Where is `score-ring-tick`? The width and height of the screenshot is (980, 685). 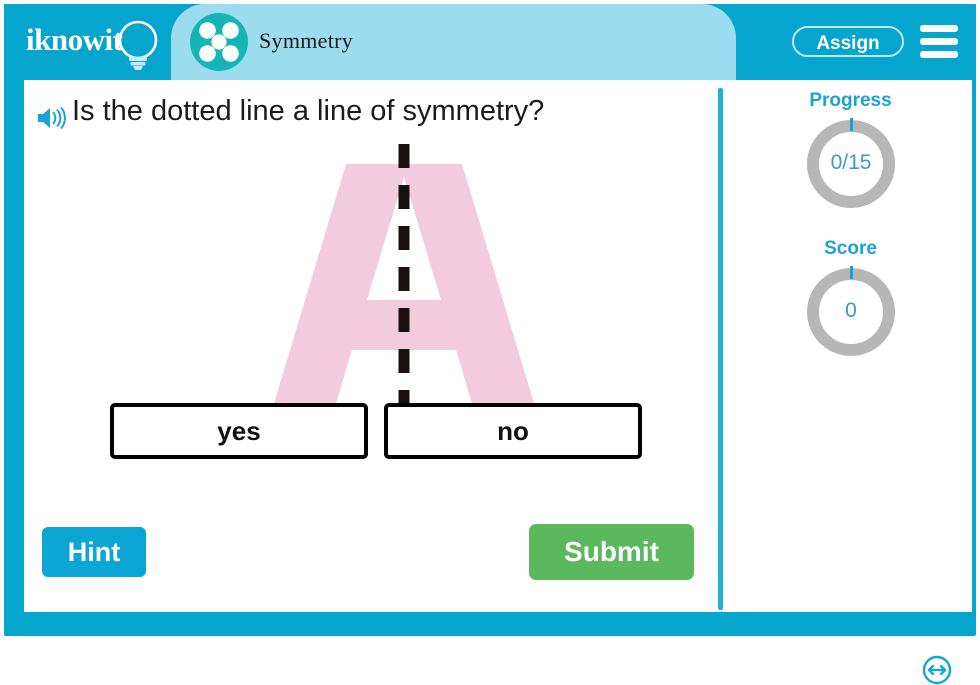
score-ring-tick is located at coordinates (851, 272).